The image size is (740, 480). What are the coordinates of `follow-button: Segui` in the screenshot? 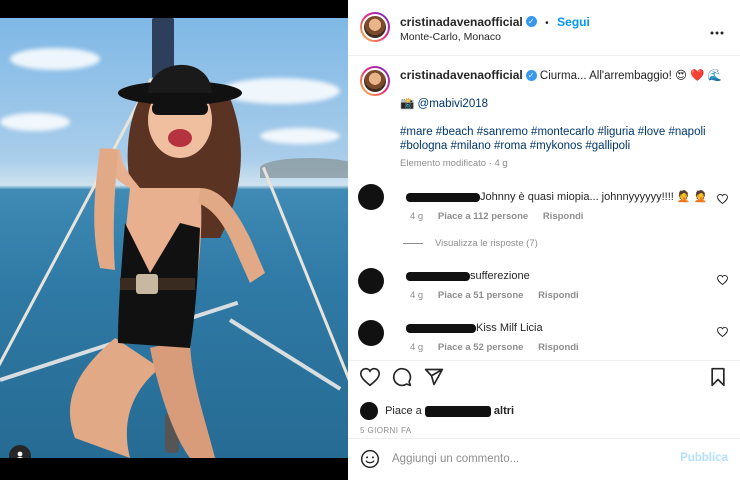 It's located at (573, 22).